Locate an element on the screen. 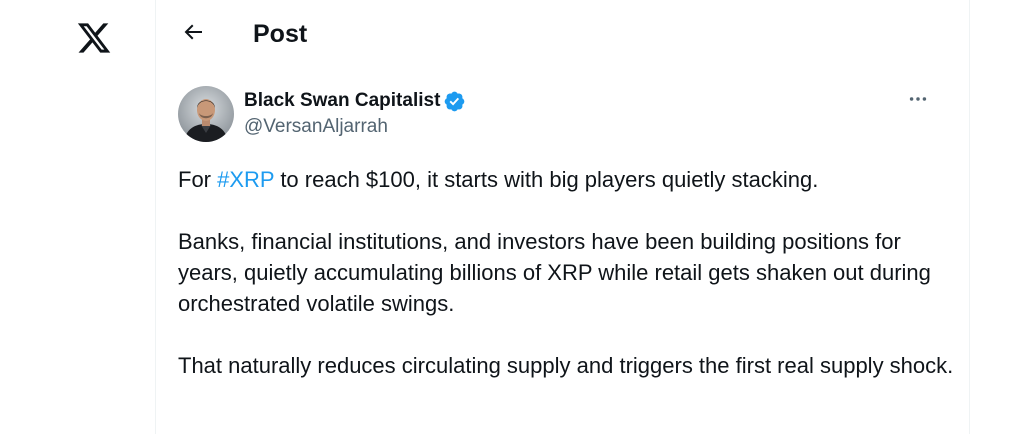  verified-badge-icon is located at coordinates (454, 101).